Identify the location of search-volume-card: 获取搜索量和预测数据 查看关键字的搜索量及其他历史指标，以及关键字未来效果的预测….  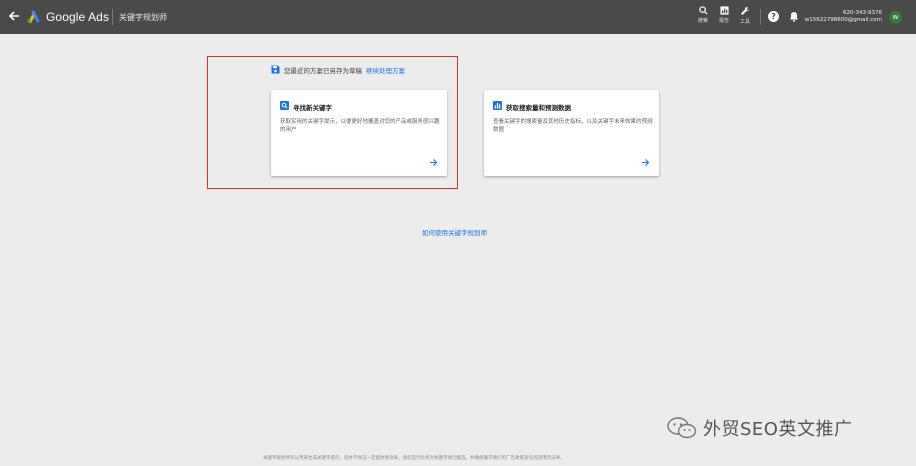
(571, 133).